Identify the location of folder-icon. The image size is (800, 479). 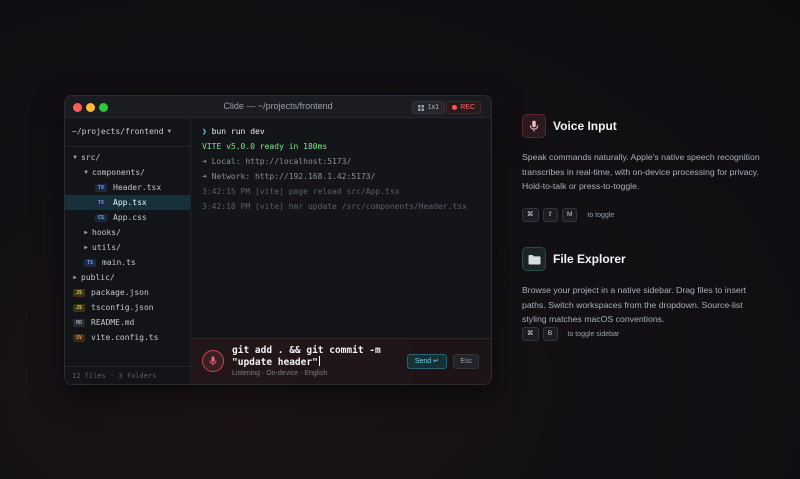
(534, 259).